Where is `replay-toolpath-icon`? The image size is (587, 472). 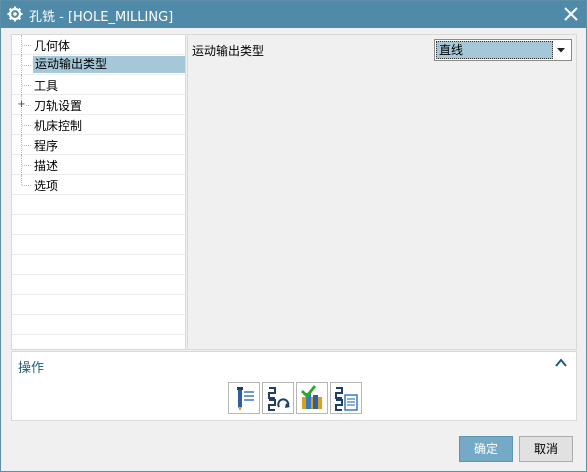
replay-toolpath-icon is located at coordinates (279, 399).